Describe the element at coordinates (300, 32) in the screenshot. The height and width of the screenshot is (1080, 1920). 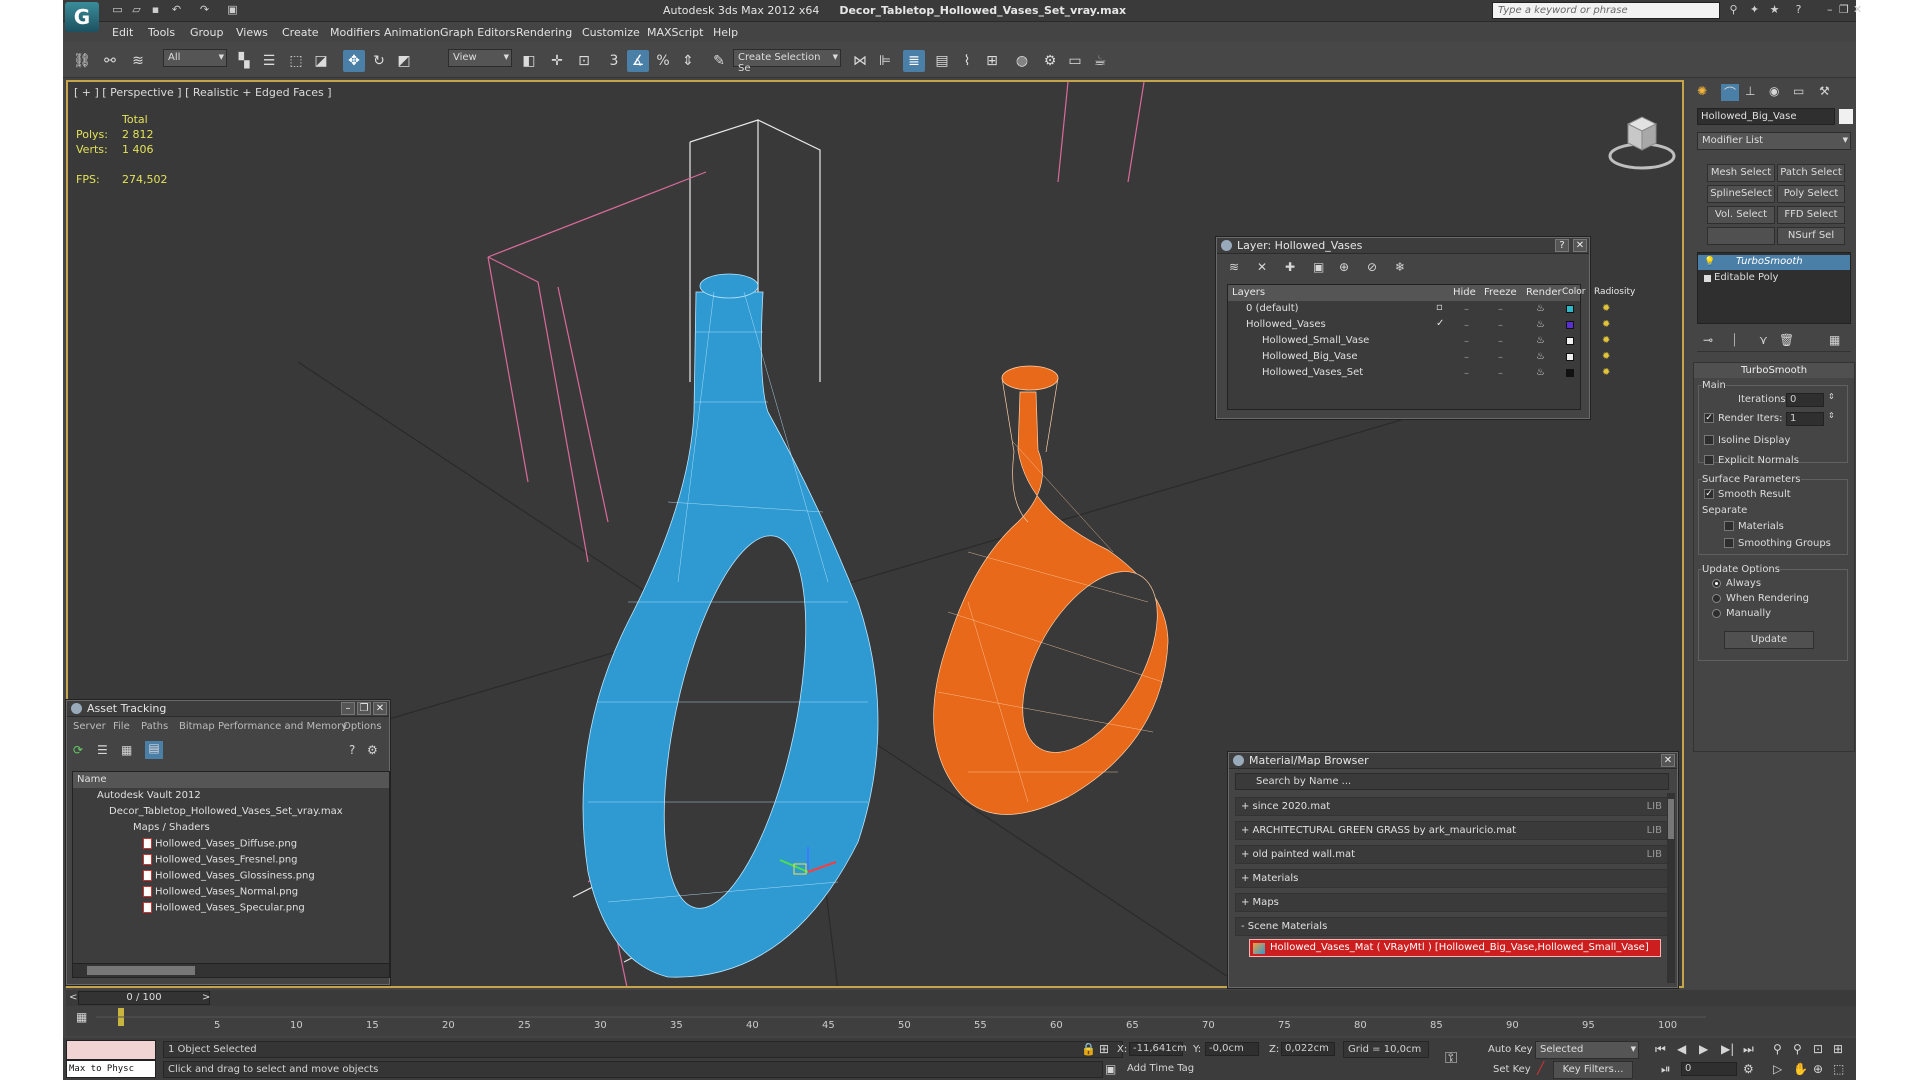
I see `menu-create: Create` at that location.